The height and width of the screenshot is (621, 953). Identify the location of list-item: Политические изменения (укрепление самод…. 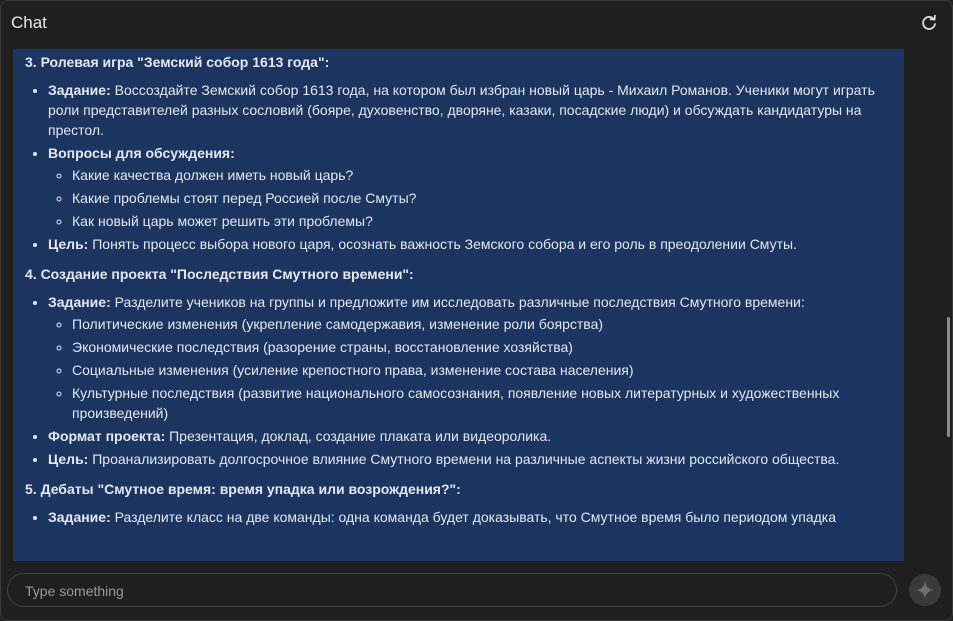
(482, 324).